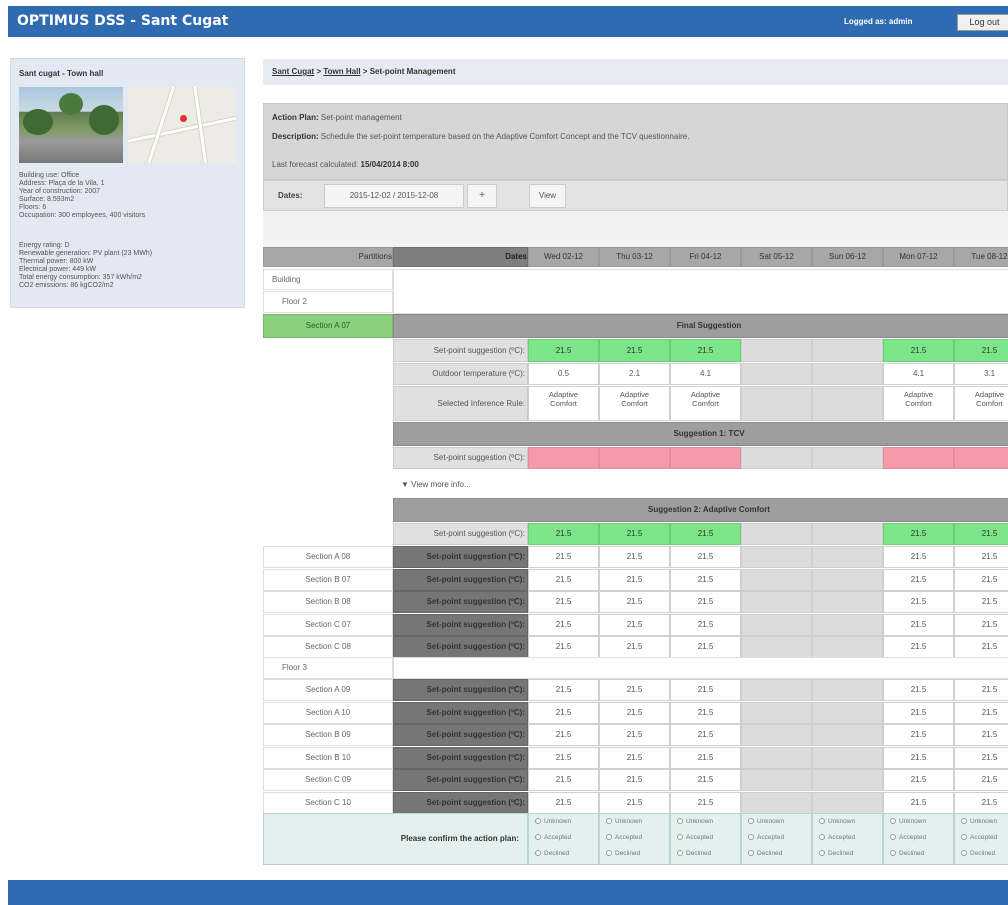  I want to click on rule-value: Adaptive Comfort, so click(918, 403).